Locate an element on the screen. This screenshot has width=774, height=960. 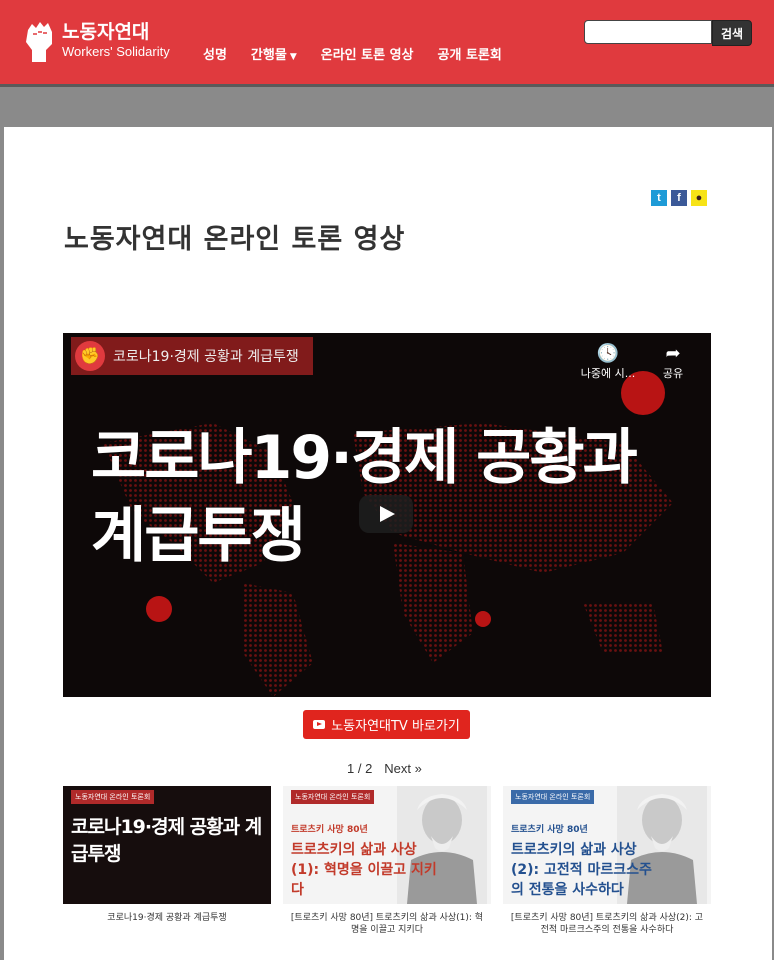
site-logo: 노동자연대 Workers' Solidarity is located at coordinates (96, 41).